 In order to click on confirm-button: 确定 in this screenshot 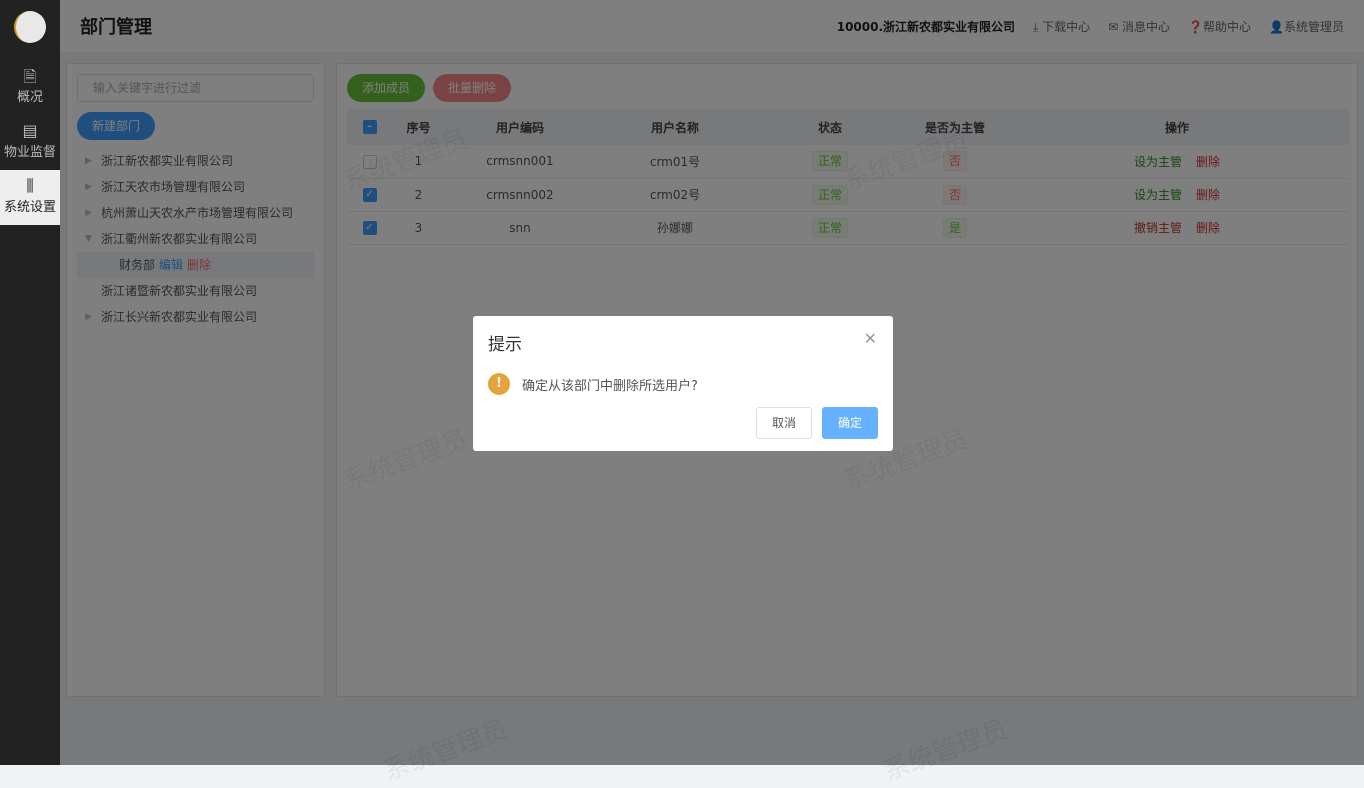, I will do `click(850, 423)`.